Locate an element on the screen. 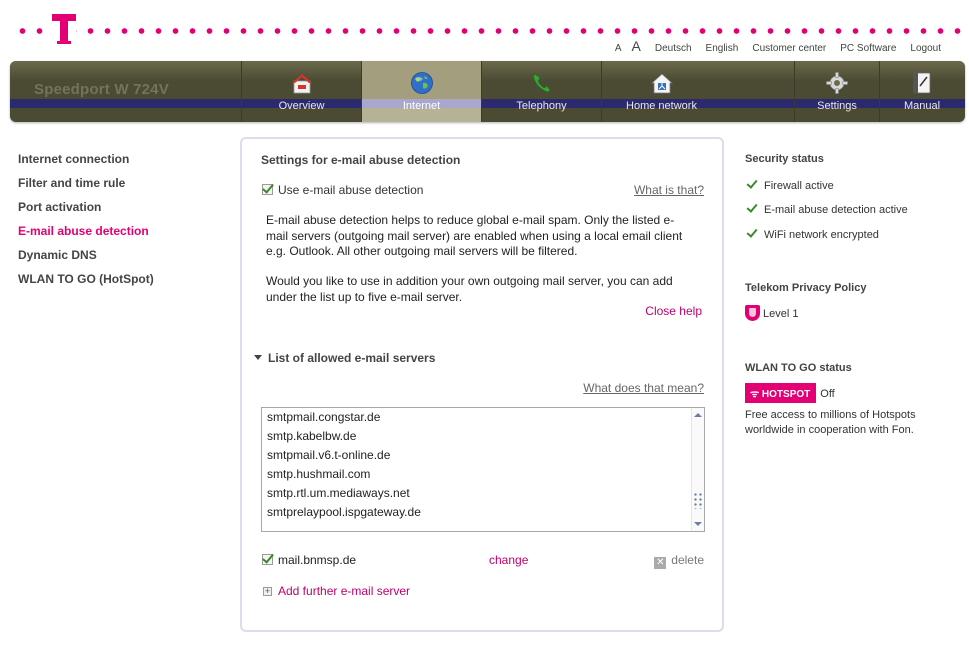 The image size is (969, 651). close-help-link: Close help is located at coordinates (673, 311).